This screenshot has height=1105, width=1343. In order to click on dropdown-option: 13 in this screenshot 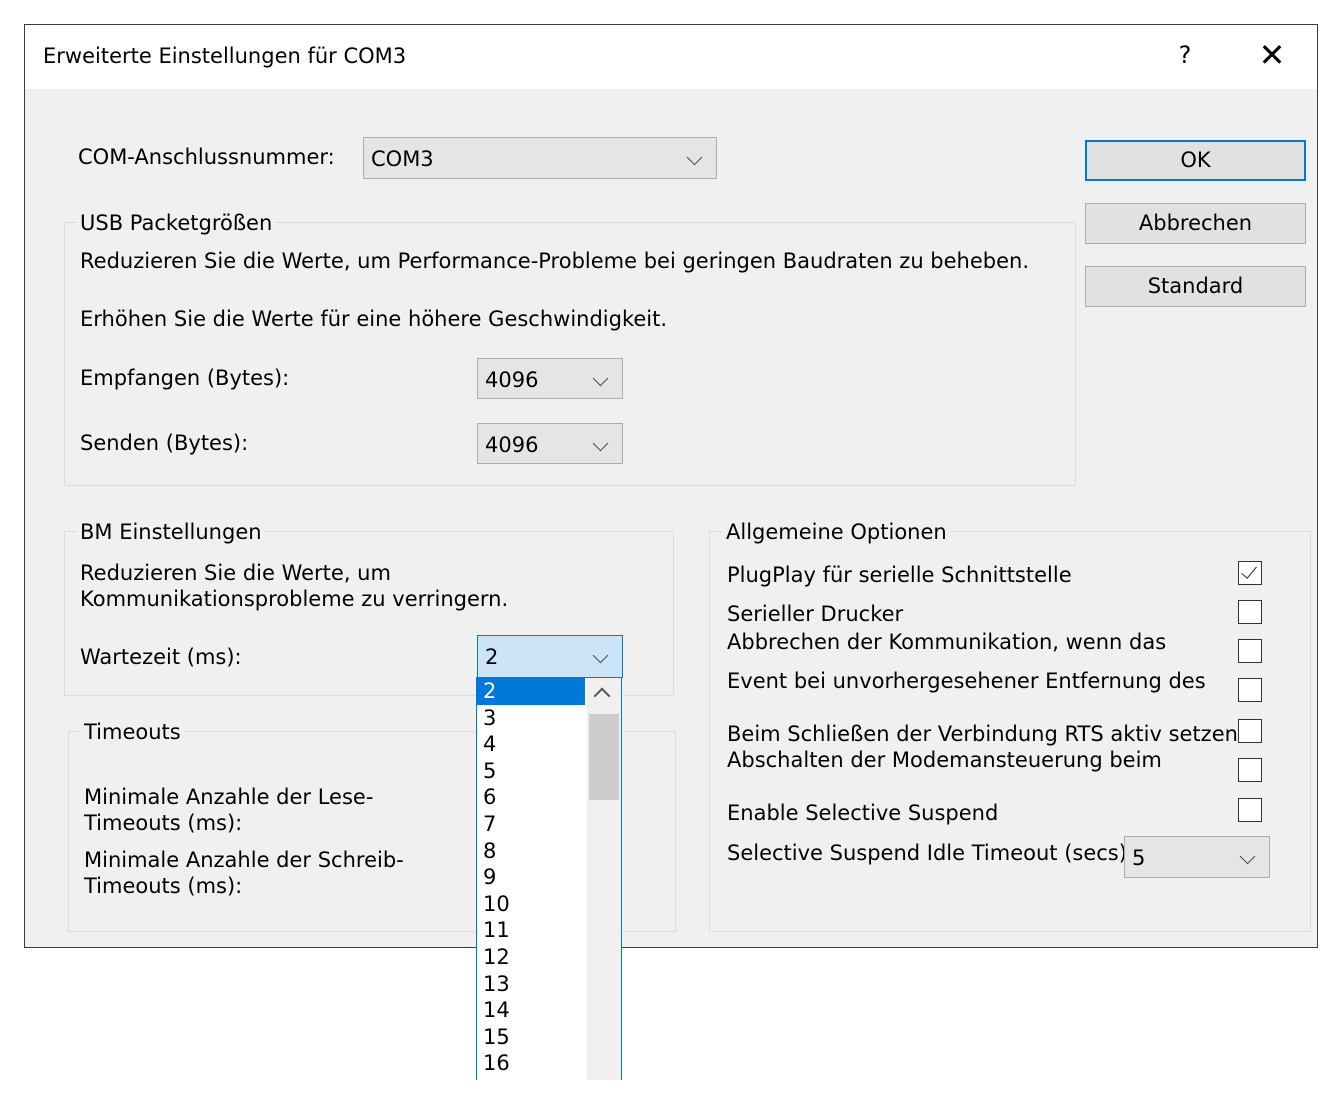, I will do `click(531, 984)`.